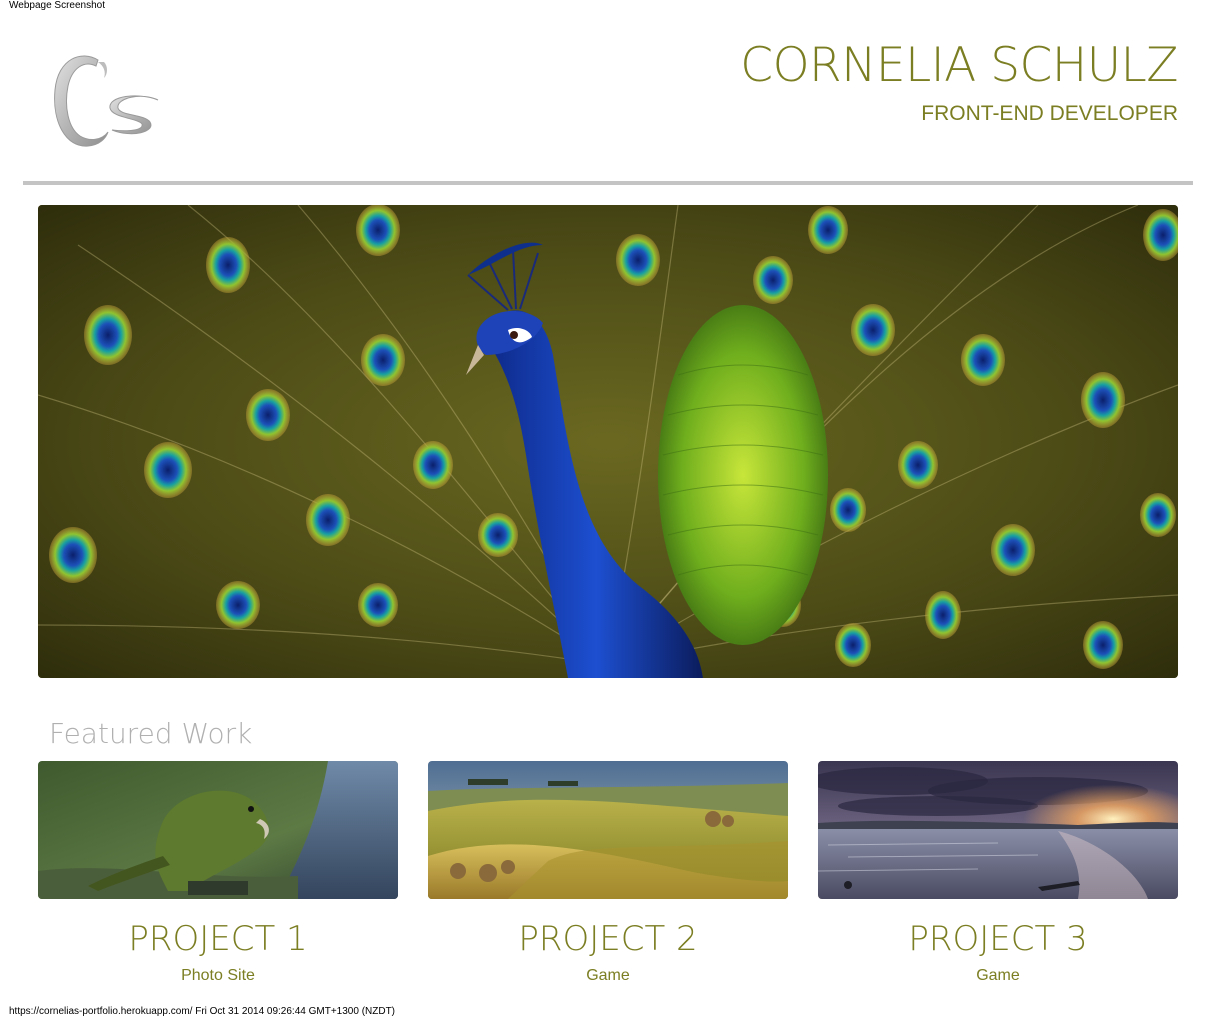 The image size is (1216, 1018). What do you see at coordinates (218, 939) in the screenshot?
I see `project-1-title: PROJECT 1` at bounding box center [218, 939].